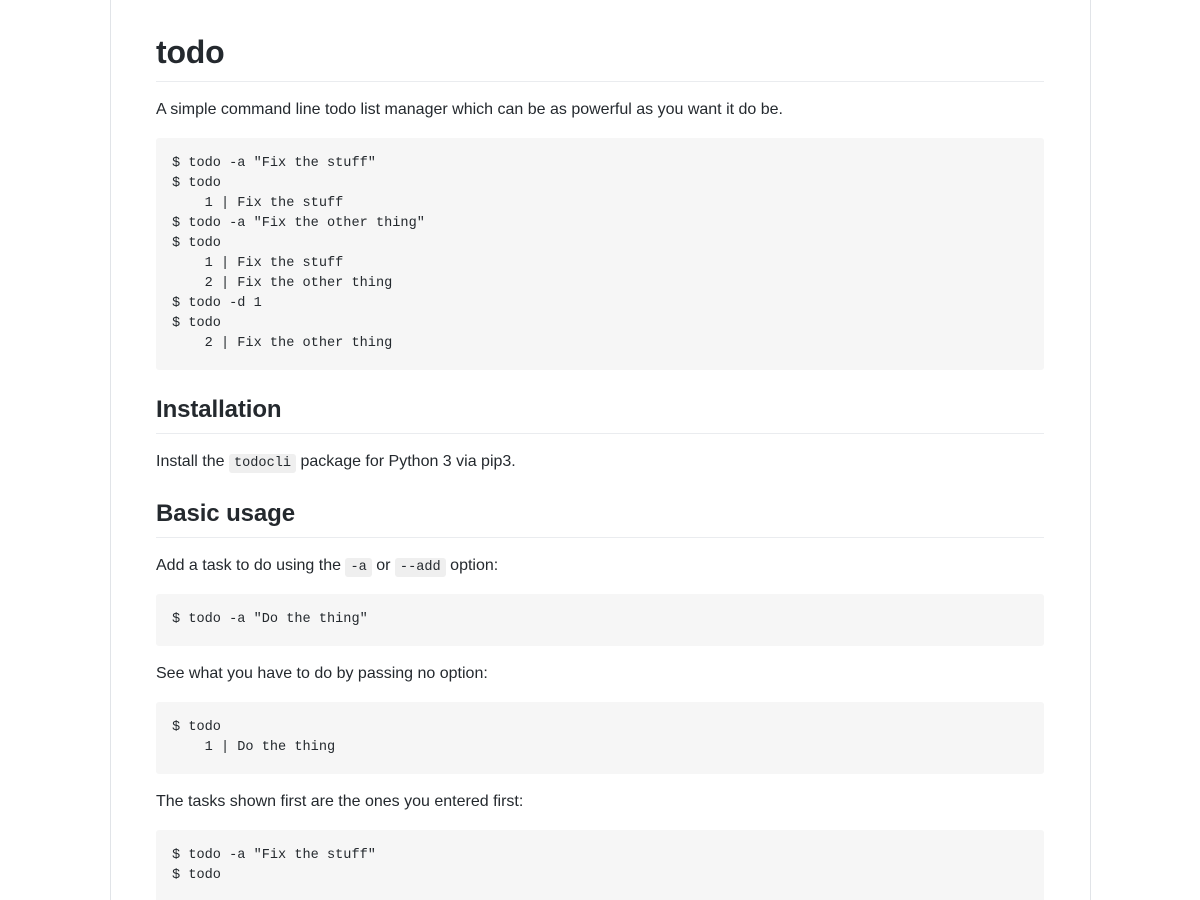 The height and width of the screenshot is (900, 1200). What do you see at coordinates (600, 620) in the screenshot?
I see `add-task-code-block: $ todo -a "Do the thing"` at bounding box center [600, 620].